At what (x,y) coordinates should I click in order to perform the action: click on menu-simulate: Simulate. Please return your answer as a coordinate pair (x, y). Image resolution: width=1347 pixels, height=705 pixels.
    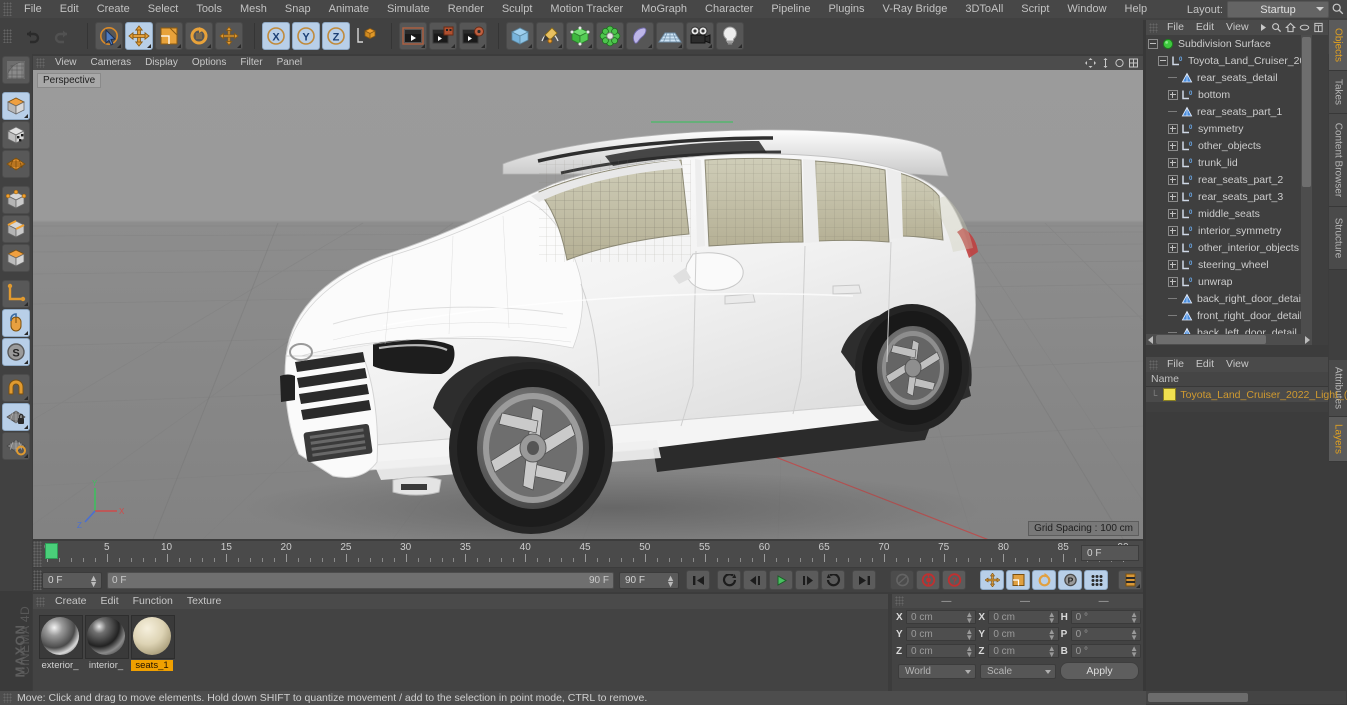
    Looking at the image, I should click on (408, 9).